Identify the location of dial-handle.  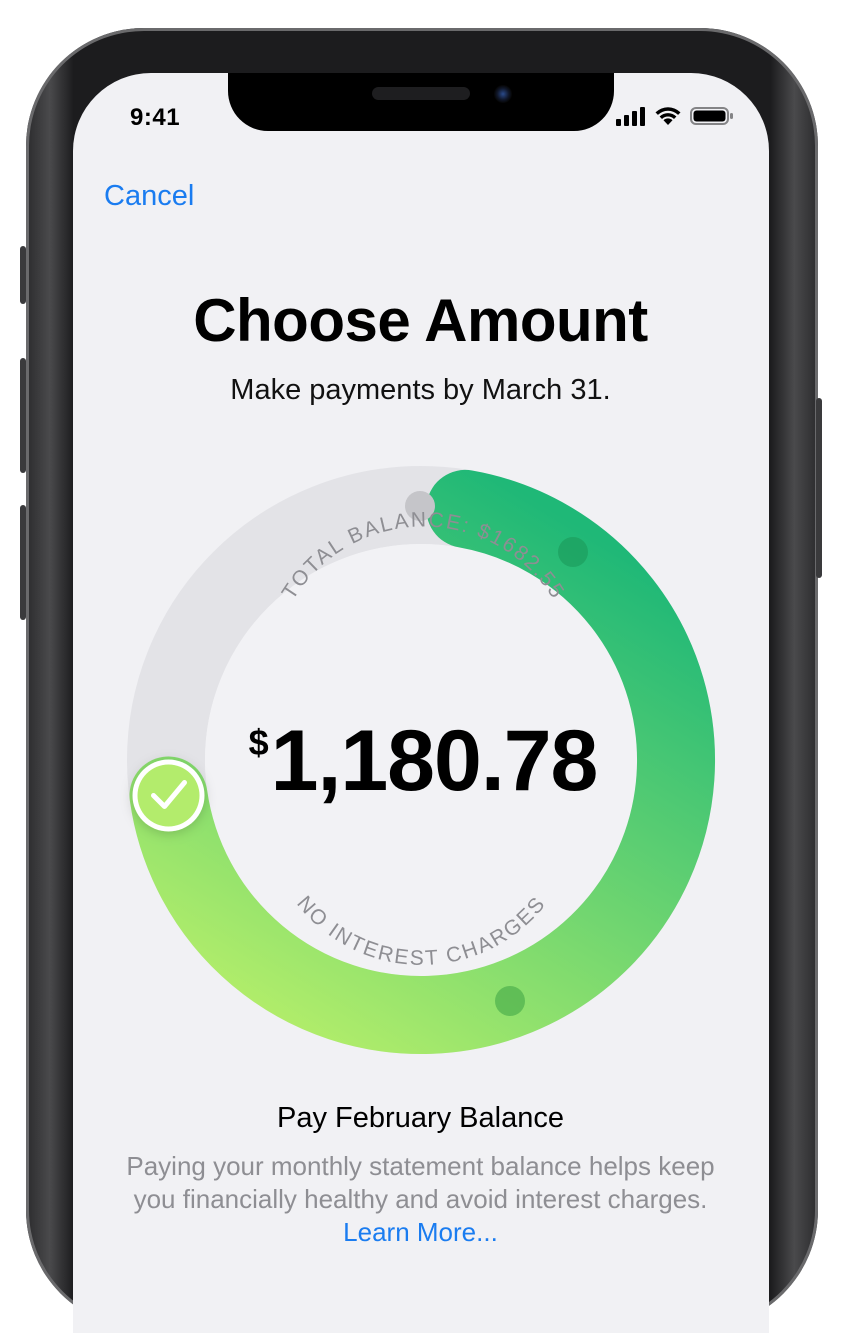
(168, 795).